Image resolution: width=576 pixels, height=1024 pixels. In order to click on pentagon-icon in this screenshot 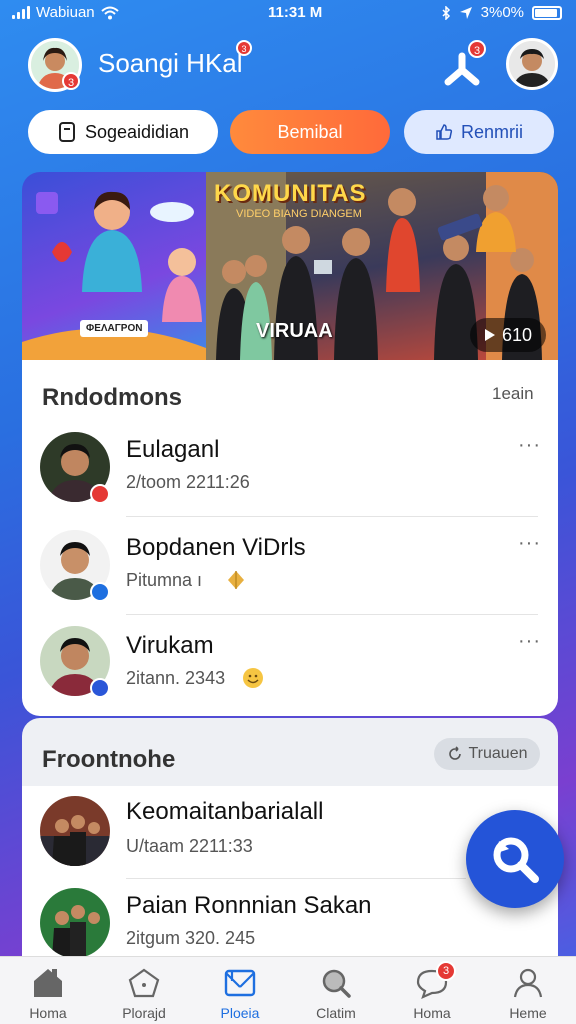, I will do `click(144, 983)`.